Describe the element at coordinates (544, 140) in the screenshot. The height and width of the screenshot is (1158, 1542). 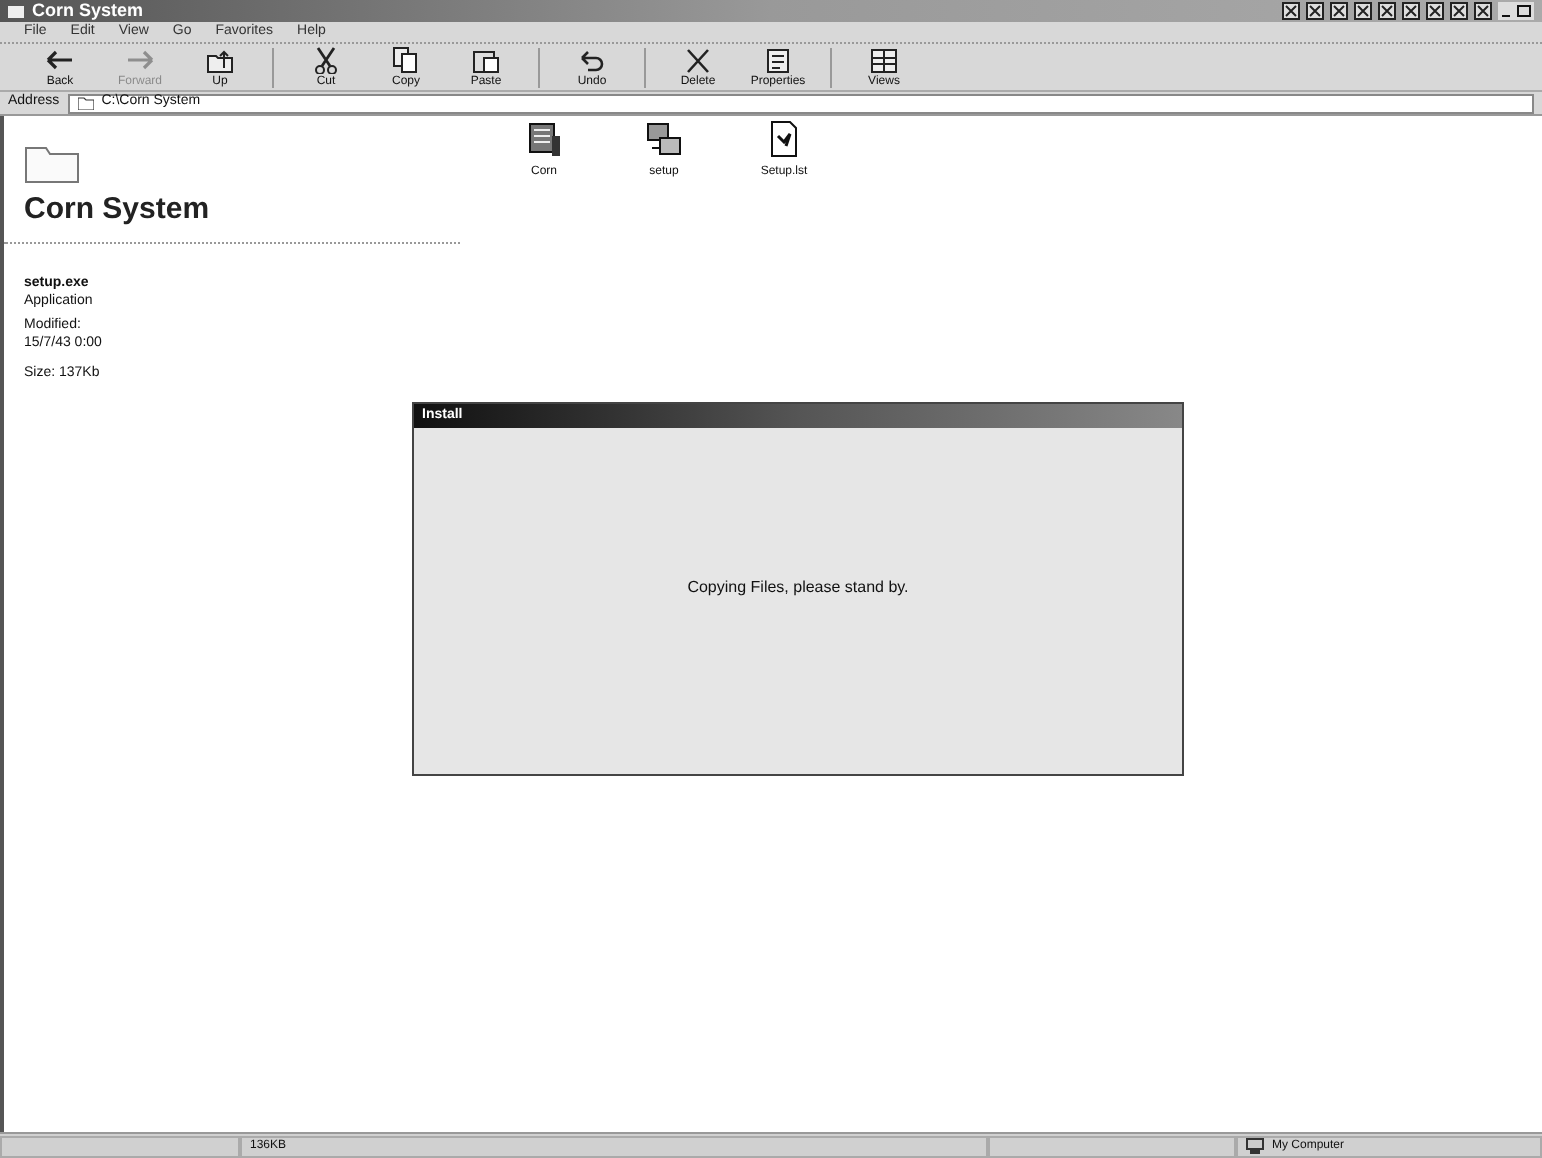
I see `server-icon` at that location.